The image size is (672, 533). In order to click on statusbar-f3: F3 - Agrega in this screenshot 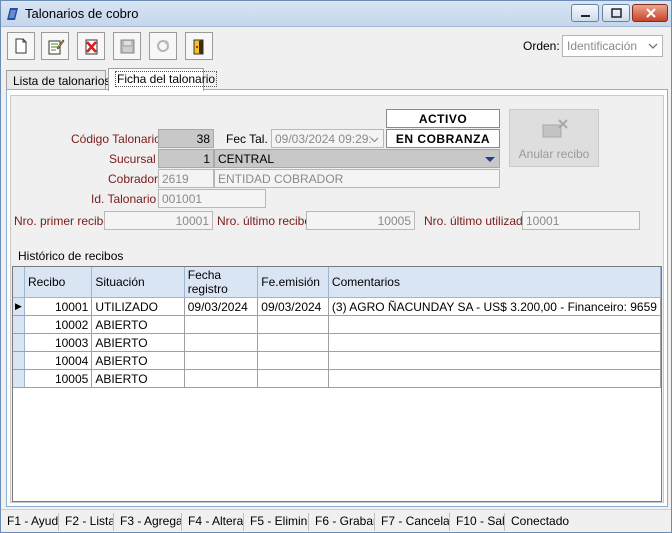, I will do `click(148, 522)`.